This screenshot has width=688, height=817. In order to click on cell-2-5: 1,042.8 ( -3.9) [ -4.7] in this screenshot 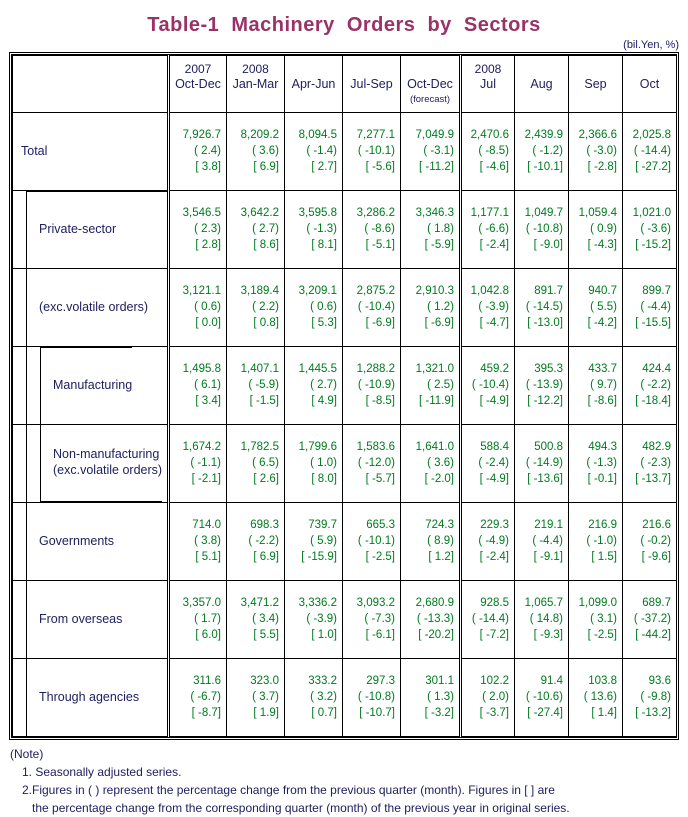, I will do `click(487, 307)`.